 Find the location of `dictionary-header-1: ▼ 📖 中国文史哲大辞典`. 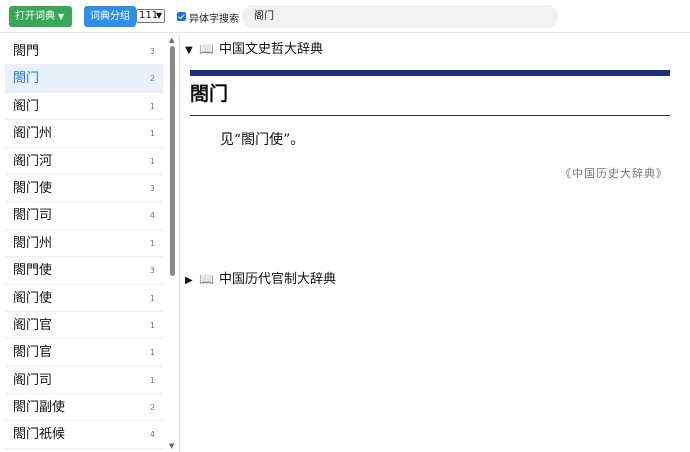

dictionary-header-1: ▼ 📖 中国文史哲大辞典 is located at coordinates (254, 49).